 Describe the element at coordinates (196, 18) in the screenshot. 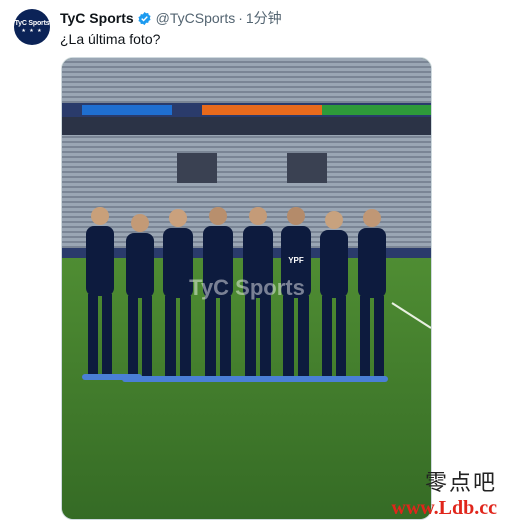

I see `user-handle: @TyCSports` at that location.